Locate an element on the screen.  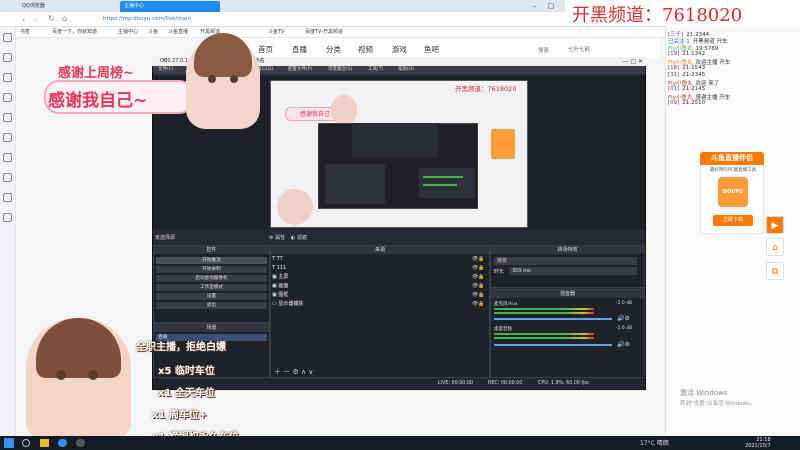
browser-side-dock is located at coordinates (8, 232).